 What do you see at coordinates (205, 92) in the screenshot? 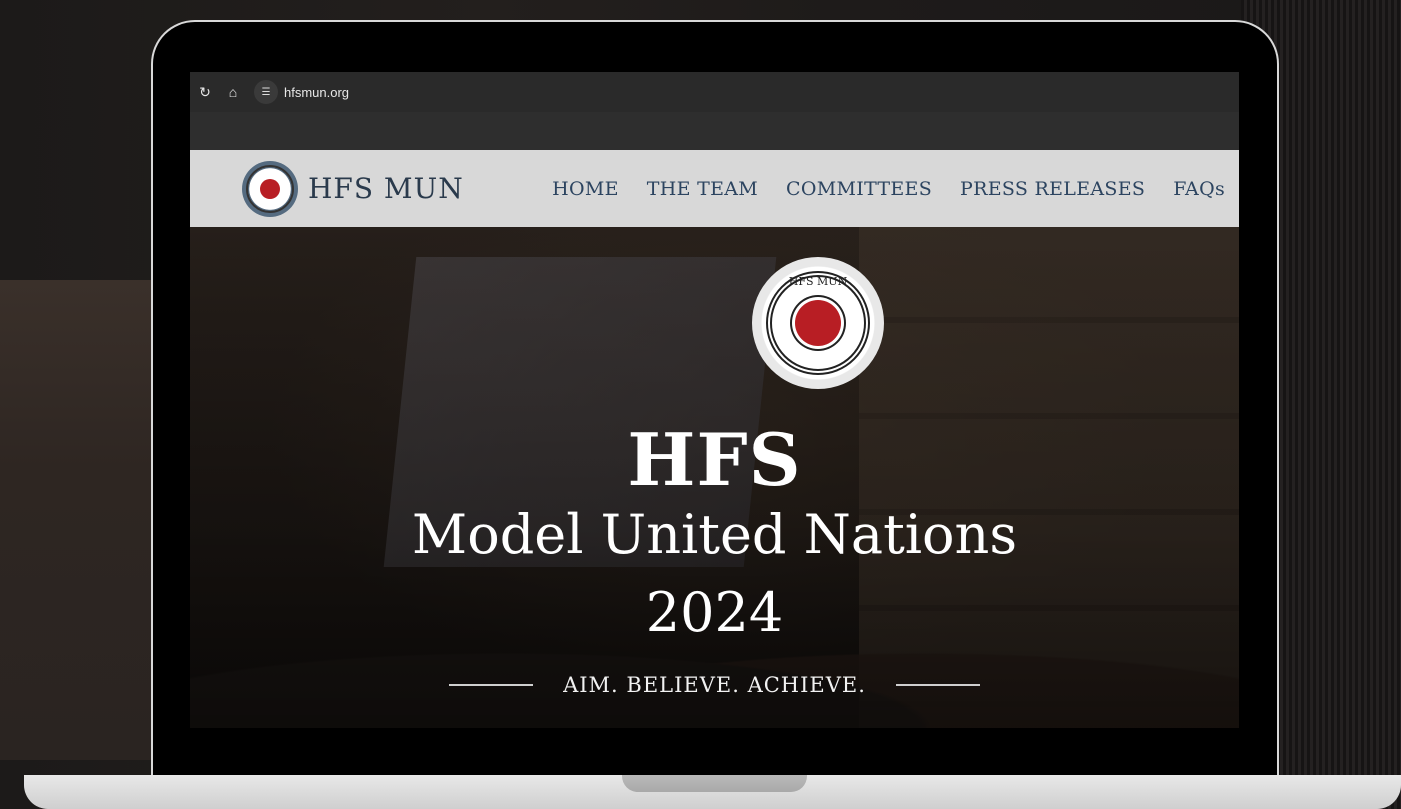
I see `reload-icon: ↻` at bounding box center [205, 92].